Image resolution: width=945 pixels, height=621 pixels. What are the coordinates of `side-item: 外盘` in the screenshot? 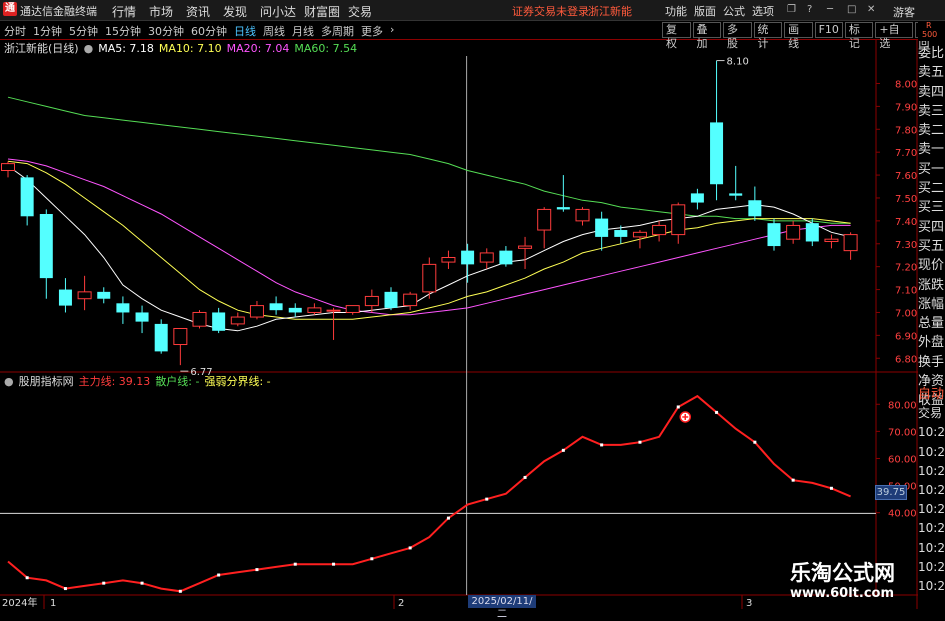 It's located at (931, 342).